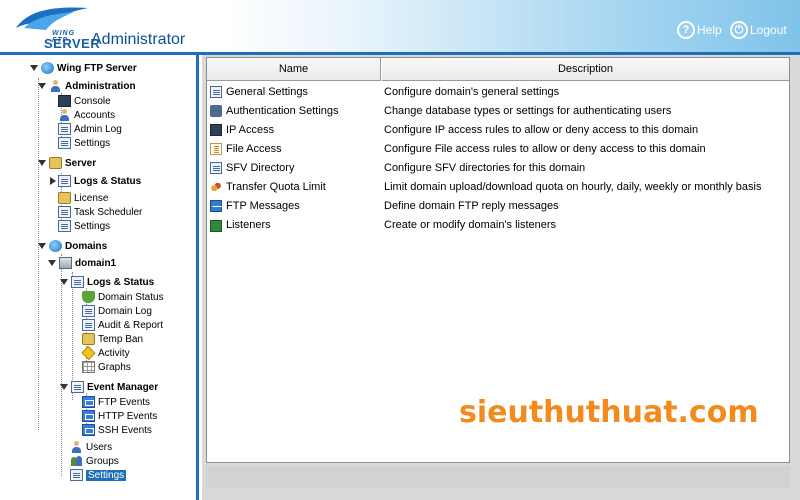 Image resolution: width=800 pixels, height=500 pixels. I want to click on sidebar-item-groups: Groups, so click(94, 461).